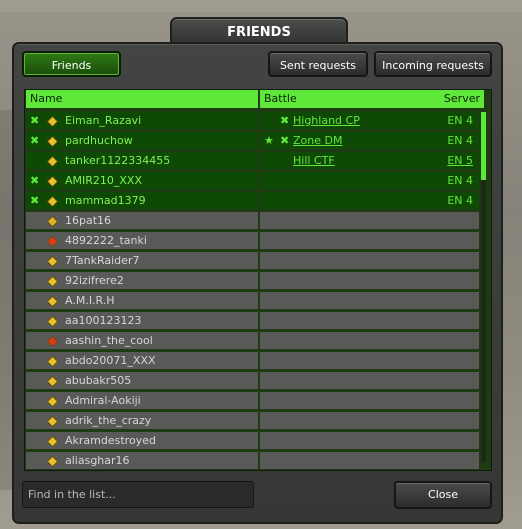  What do you see at coordinates (106, 240) in the screenshot?
I see `friend-name: 4892222_tanki` at bounding box center [106, 240].